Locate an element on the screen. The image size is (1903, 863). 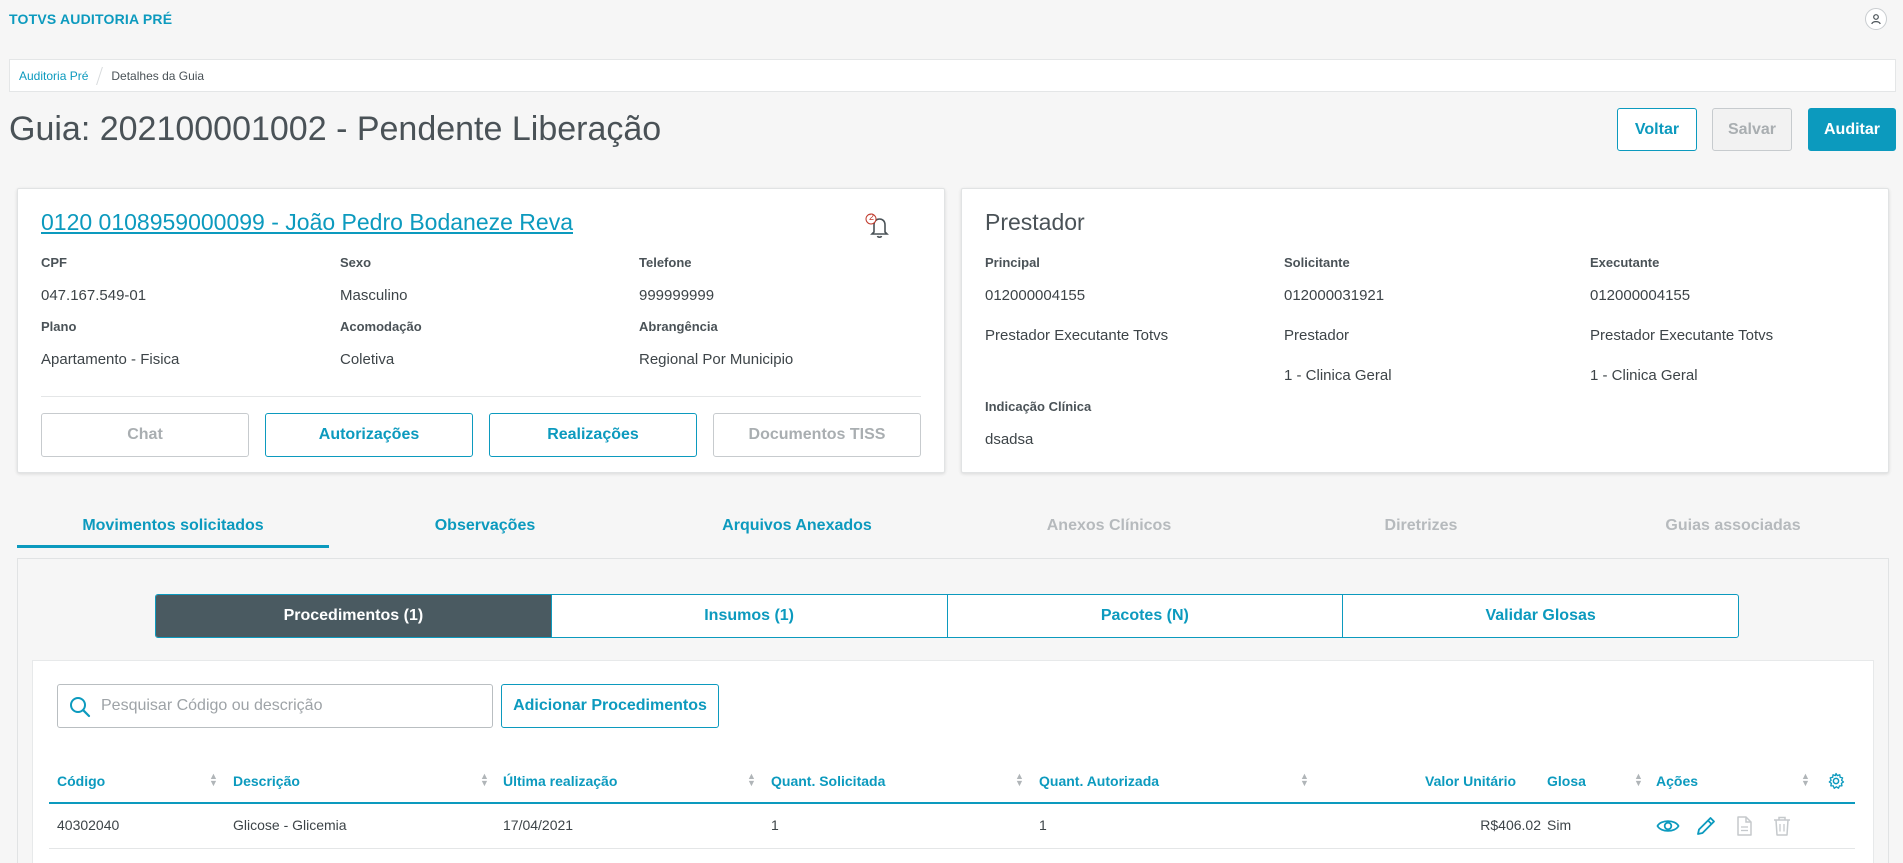
header-codigo: Código is located at coordinates (81, 781).